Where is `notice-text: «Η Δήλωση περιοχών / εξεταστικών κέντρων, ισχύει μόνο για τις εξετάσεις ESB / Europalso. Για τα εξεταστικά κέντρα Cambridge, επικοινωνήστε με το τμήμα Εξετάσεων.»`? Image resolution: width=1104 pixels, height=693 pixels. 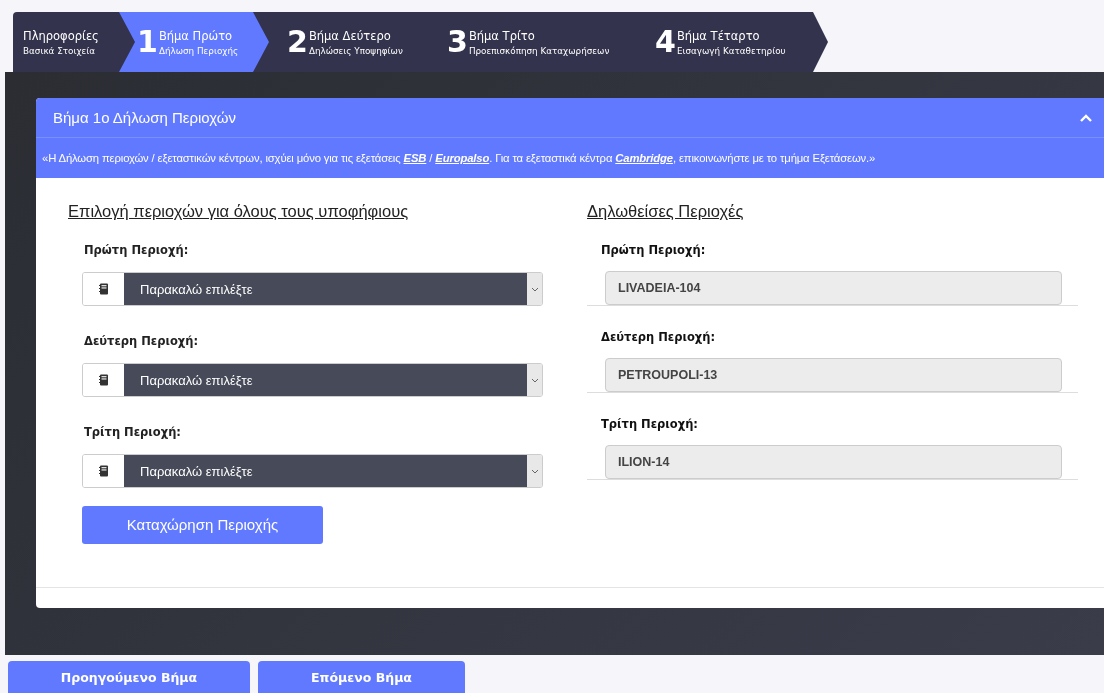 notice-text: «Η Δήλωση περιοχών / εξεταστικών κέντρων, ισχύει μόνο για τις εξετάσεις ESB / Europalso. Για τα εξεταστικά κέντρα Cambridge, επικοινωνήστε με το τμήμα Εξετάσεων.» is located at coordinates (459, 158).